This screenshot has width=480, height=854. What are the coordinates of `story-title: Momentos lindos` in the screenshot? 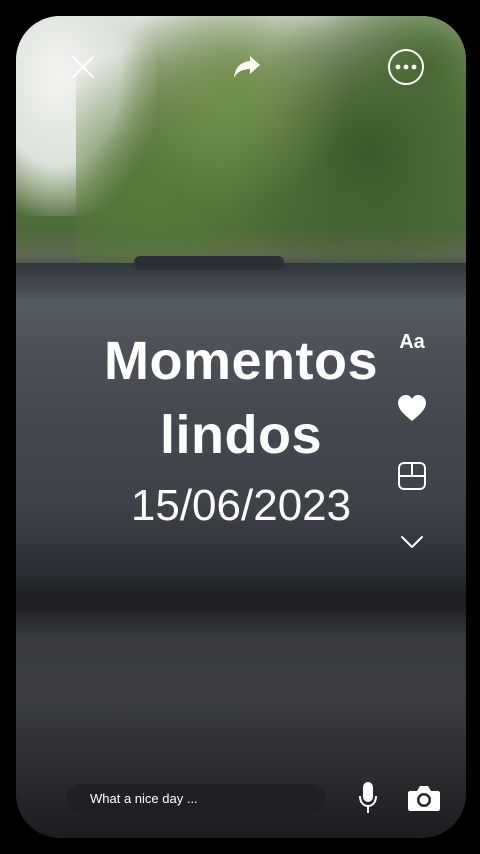 It's located at (241, 398).